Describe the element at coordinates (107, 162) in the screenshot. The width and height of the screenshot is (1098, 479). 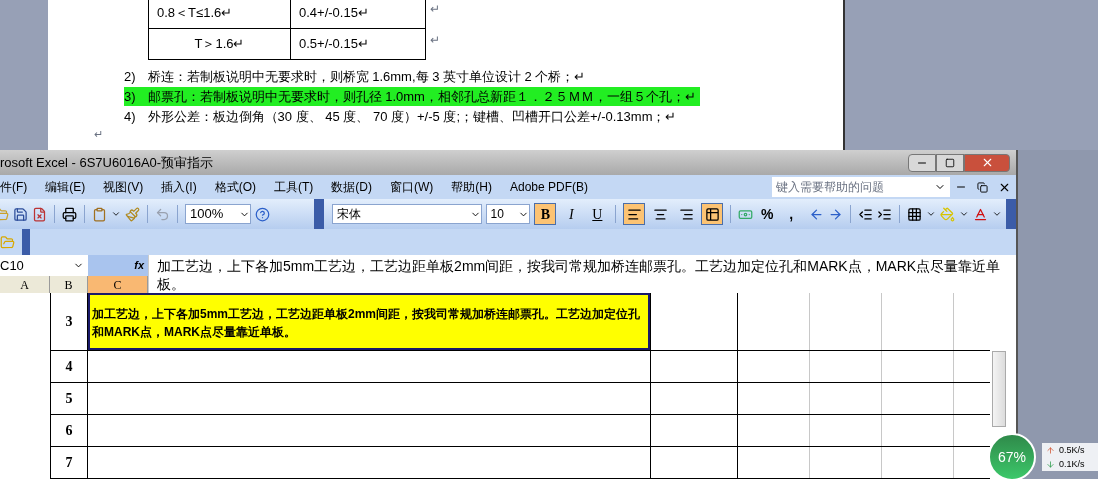
I see `window-title: rosoft Excel - 6S7U6016A0-预审指示` at that location.